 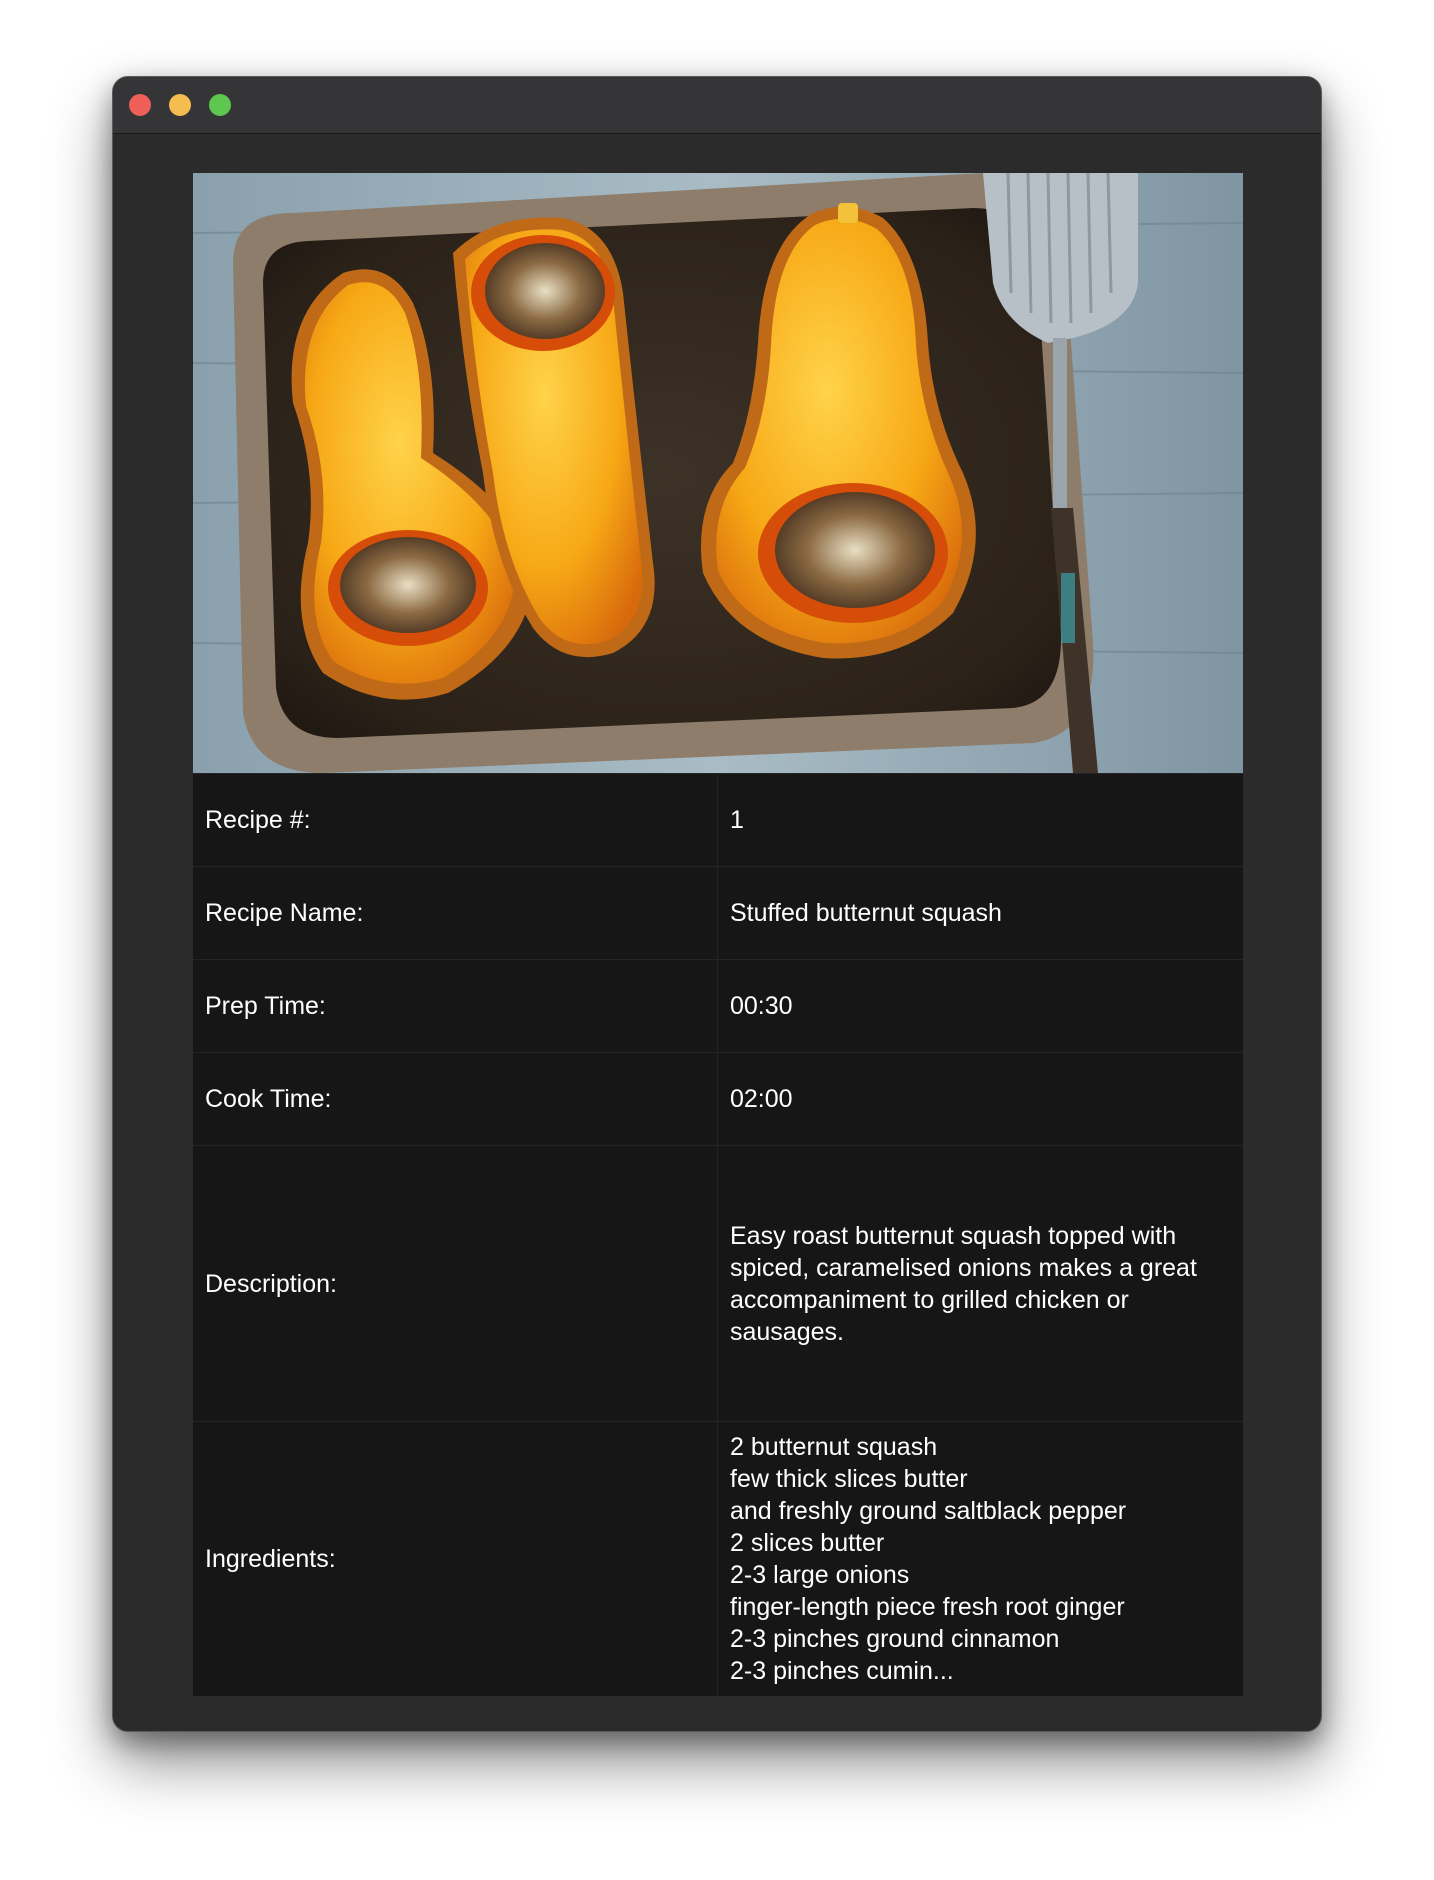 I want to click on title-bar, so click(x=717, y=105).